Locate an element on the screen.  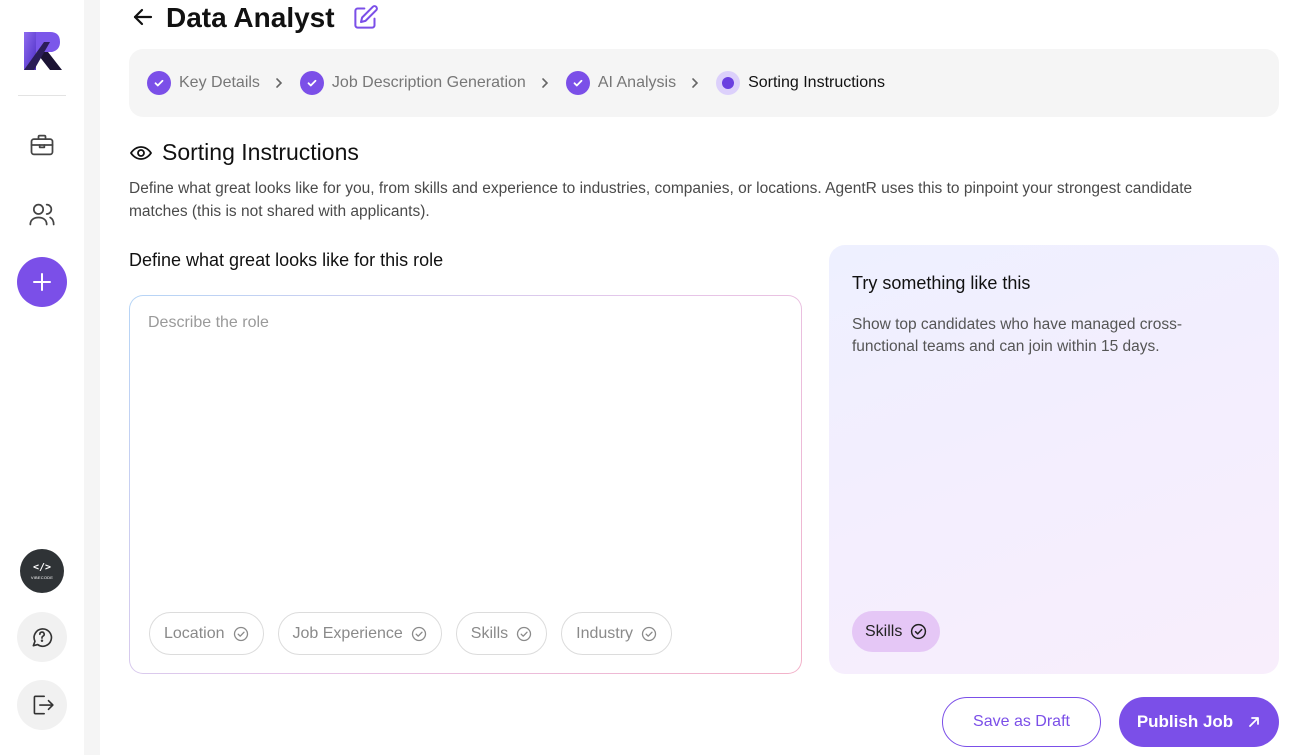
vibecode-badge: </> VIBECODE is located at coordinates (42, 571).